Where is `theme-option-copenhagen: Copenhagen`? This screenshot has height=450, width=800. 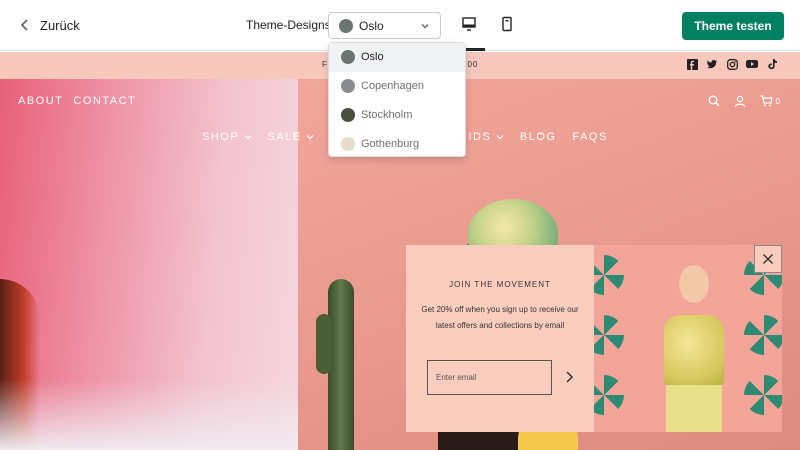
theme-option-copenhagen: Copenhagen is located at coordinates (397, 86).